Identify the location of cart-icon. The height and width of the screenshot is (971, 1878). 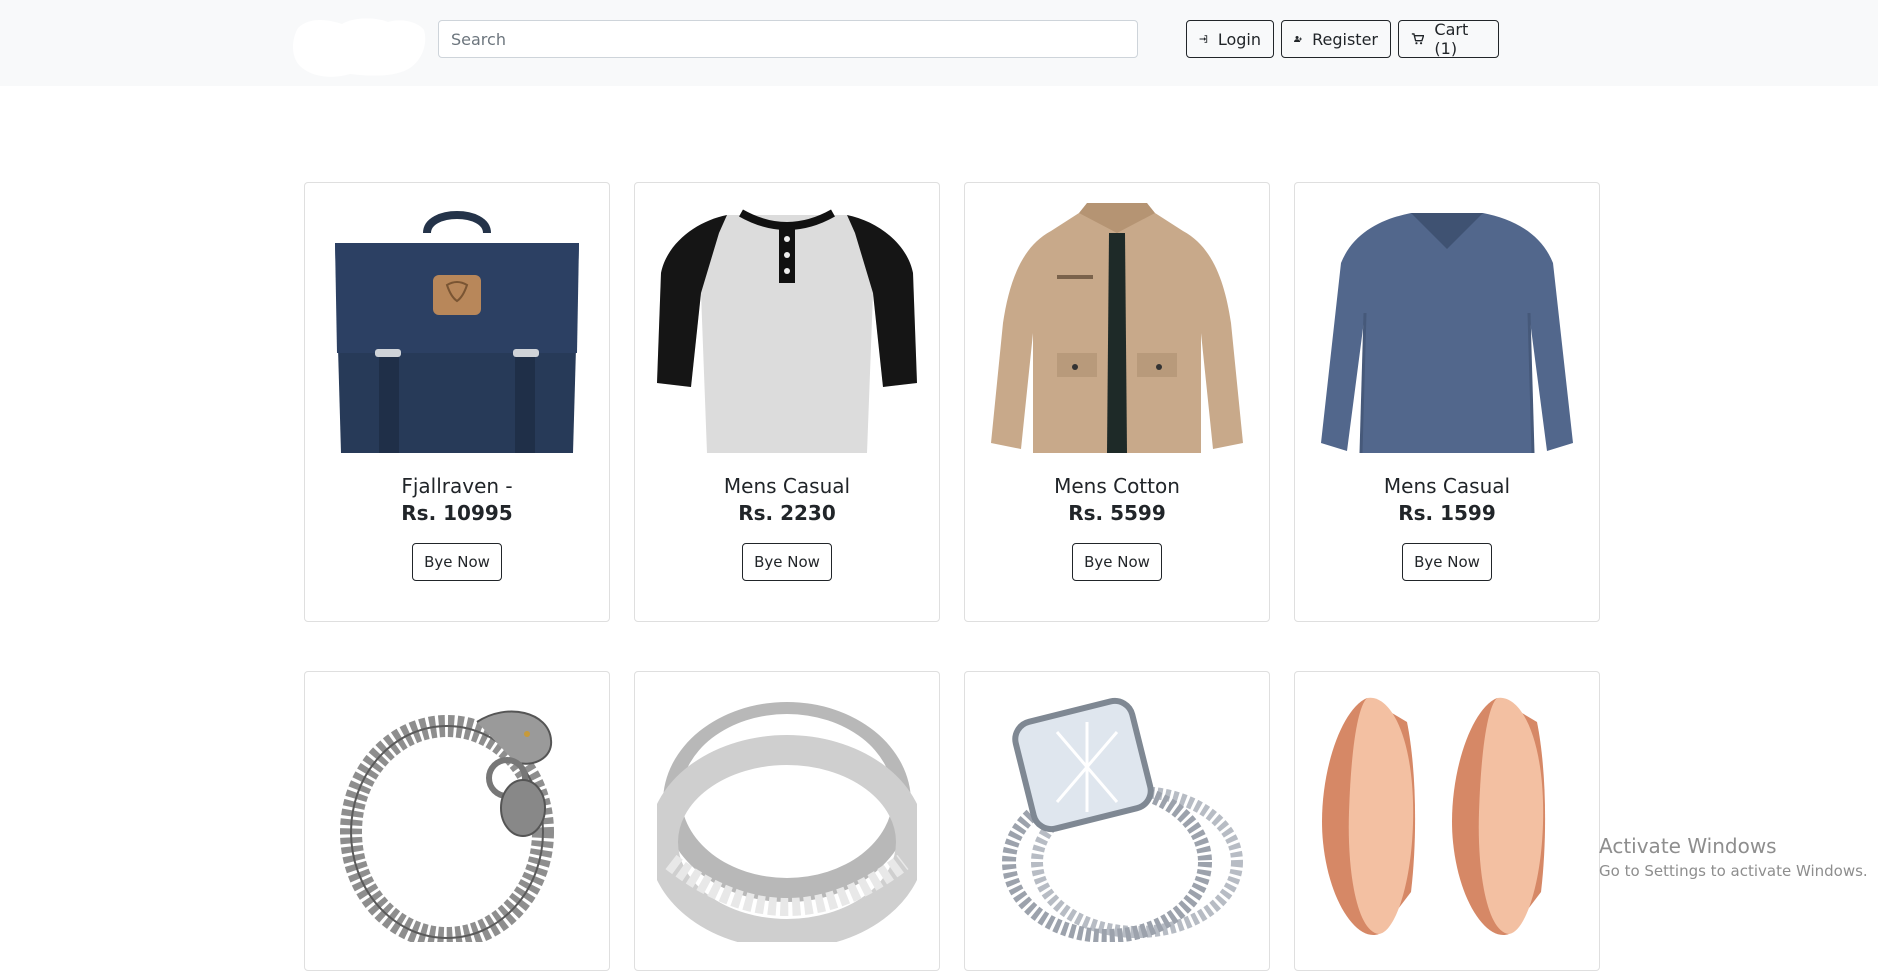
(1418, 39).